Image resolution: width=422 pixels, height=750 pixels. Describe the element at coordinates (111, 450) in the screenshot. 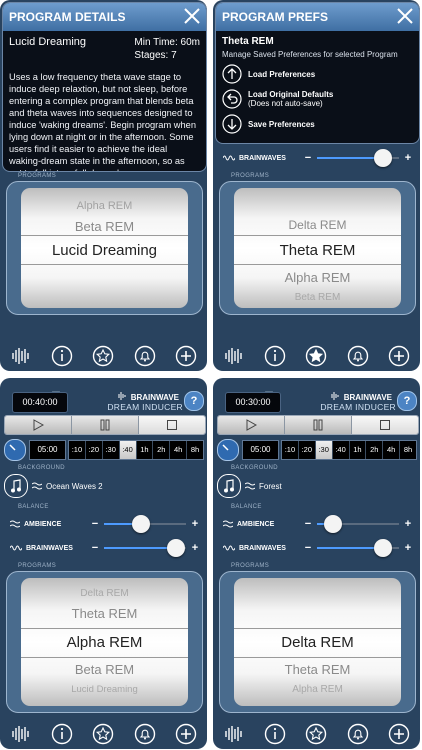

I see `duration-option: :30` at that location.